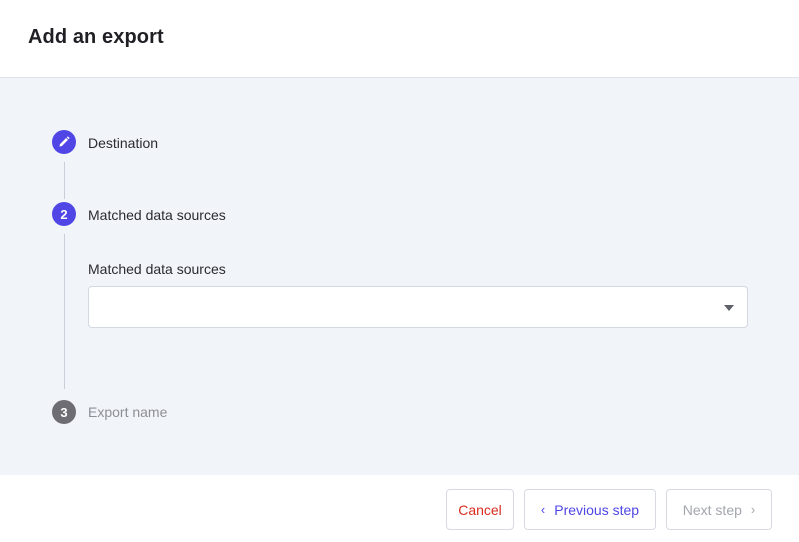 The width and height of the screenshot is (799, 542). What do you see at coordinates (399, 39) in the screenshot?
I see `dialog-header: Add an export` at bounding box center [399, 39].